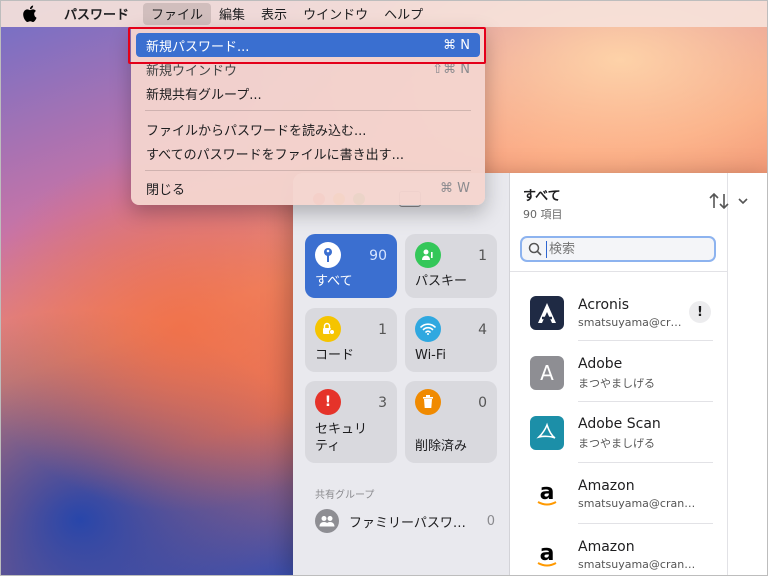  What do you see at coordinates (307, 45) in the screenshot?
I see `annotation-highlight-box` at bounding box center [307, 45].